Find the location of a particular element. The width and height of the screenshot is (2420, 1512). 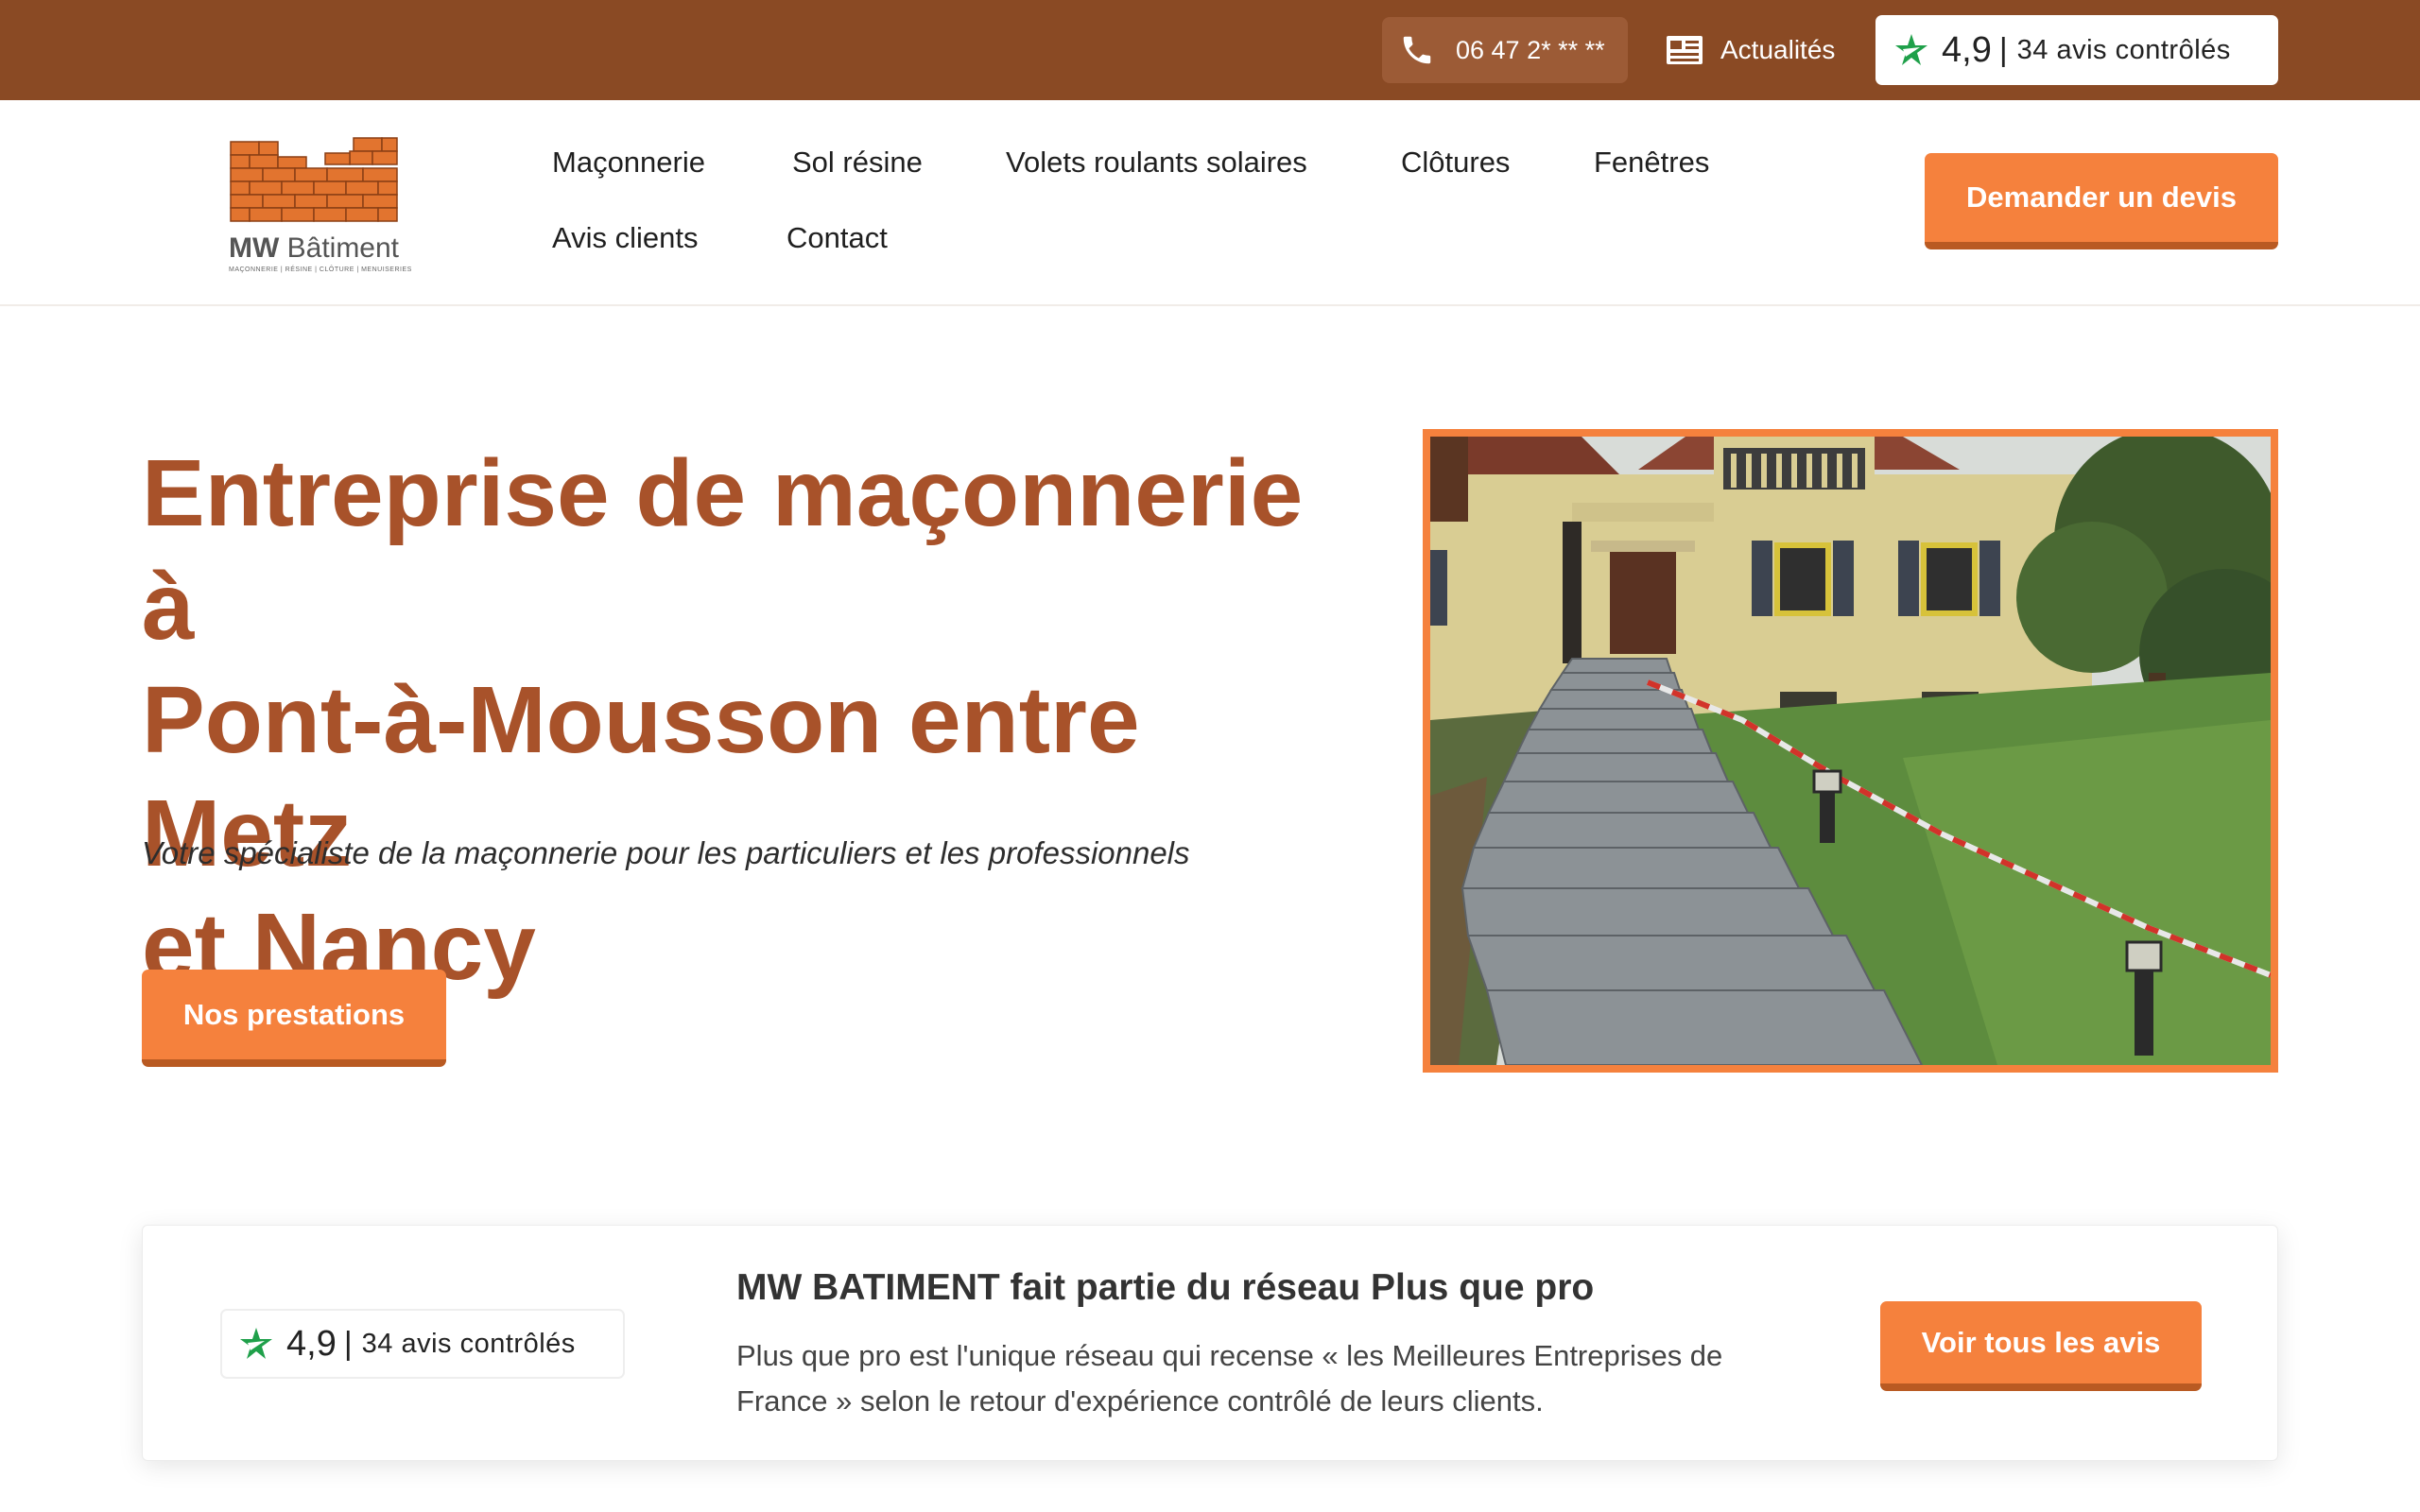

news-link: Actualités is located at coordinates (1751, 50).